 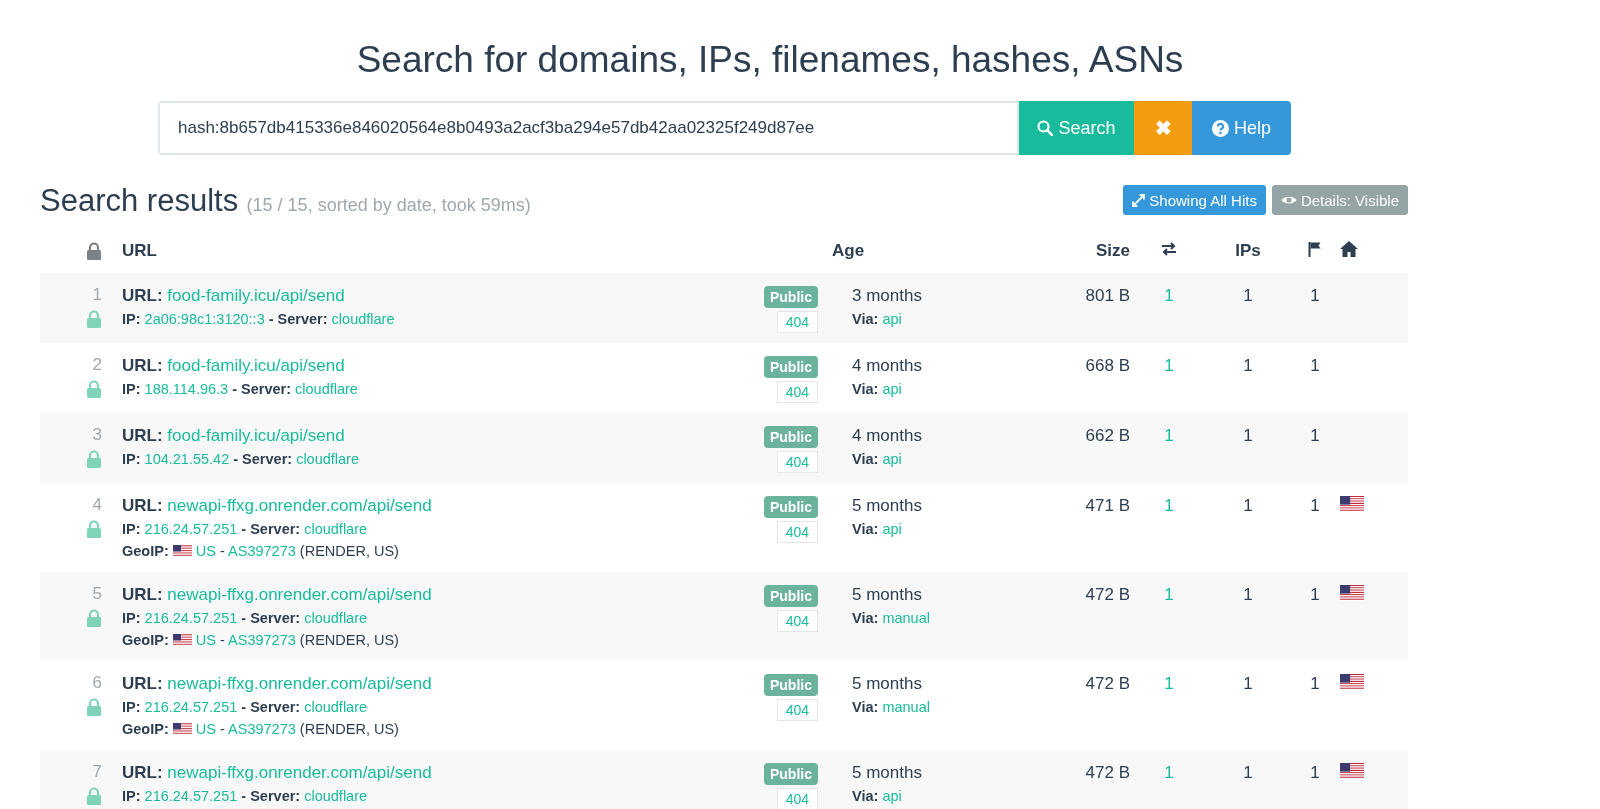 I want to click on search-button: Search, so click(x=1076, y=128).